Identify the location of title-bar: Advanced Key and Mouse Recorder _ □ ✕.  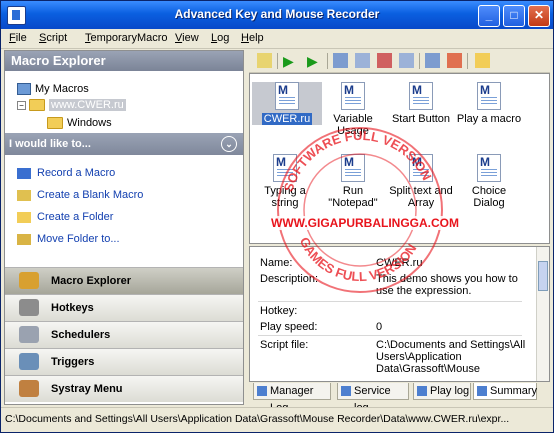
(277, 15).